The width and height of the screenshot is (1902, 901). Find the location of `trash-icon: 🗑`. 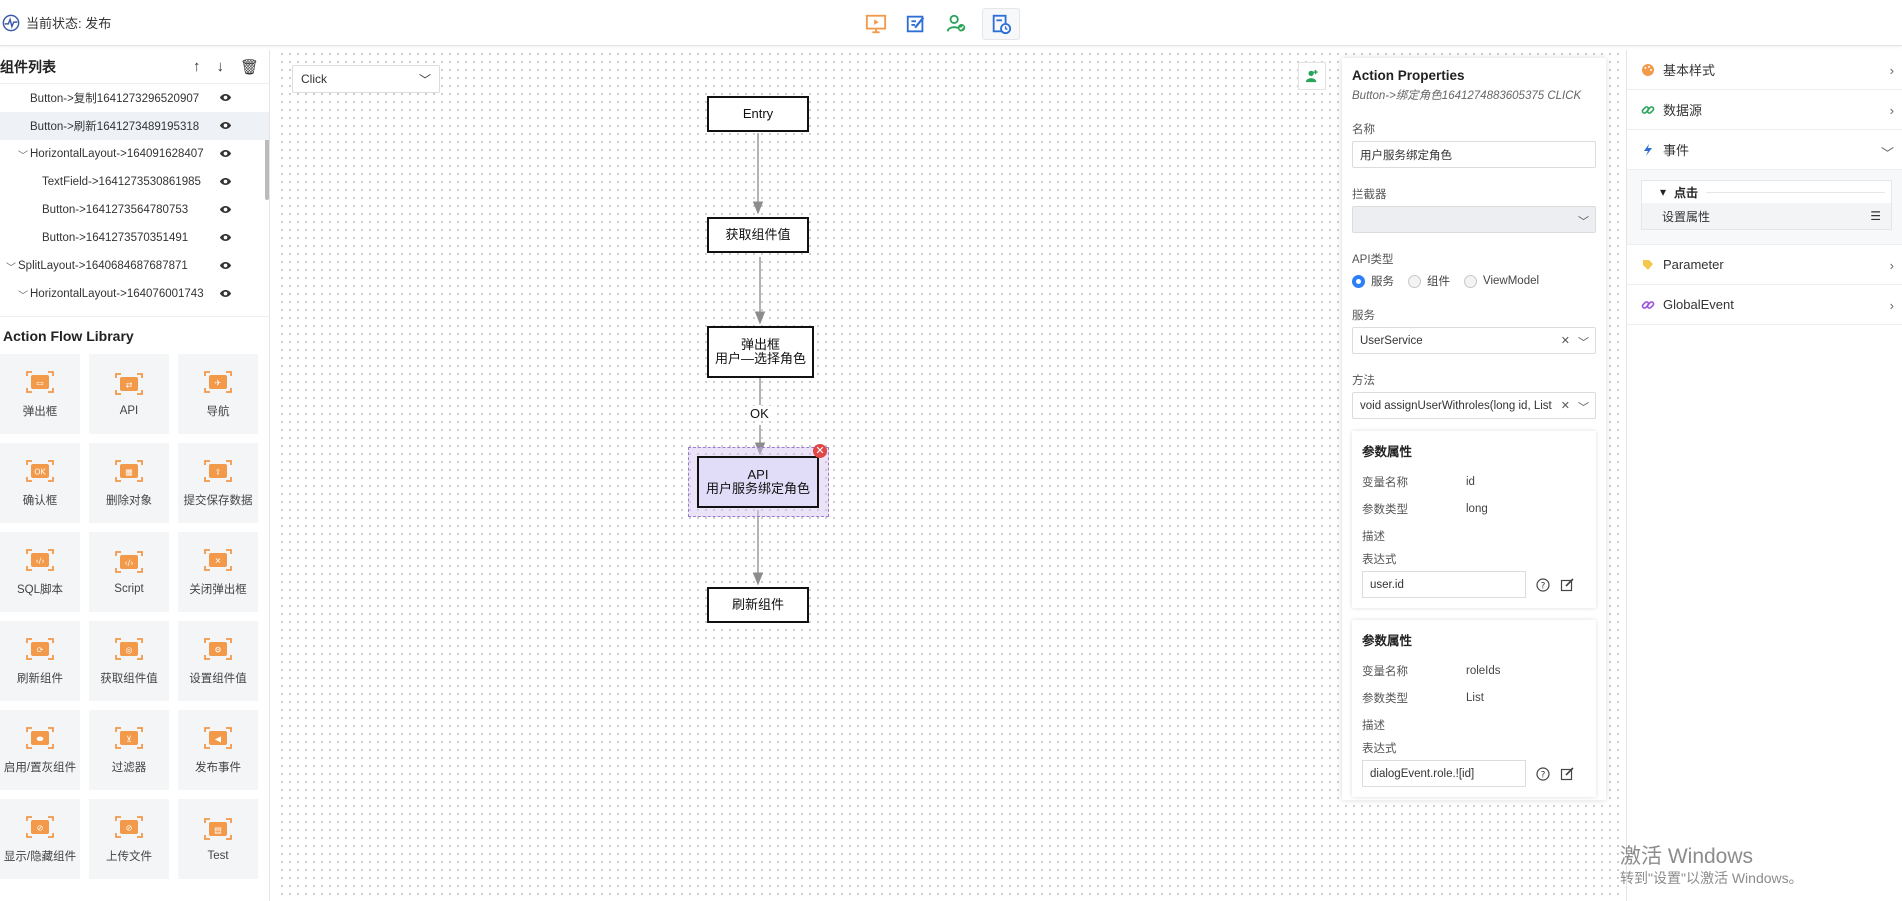

trash-icon: 🗑 is located at coordinates (249, 67).